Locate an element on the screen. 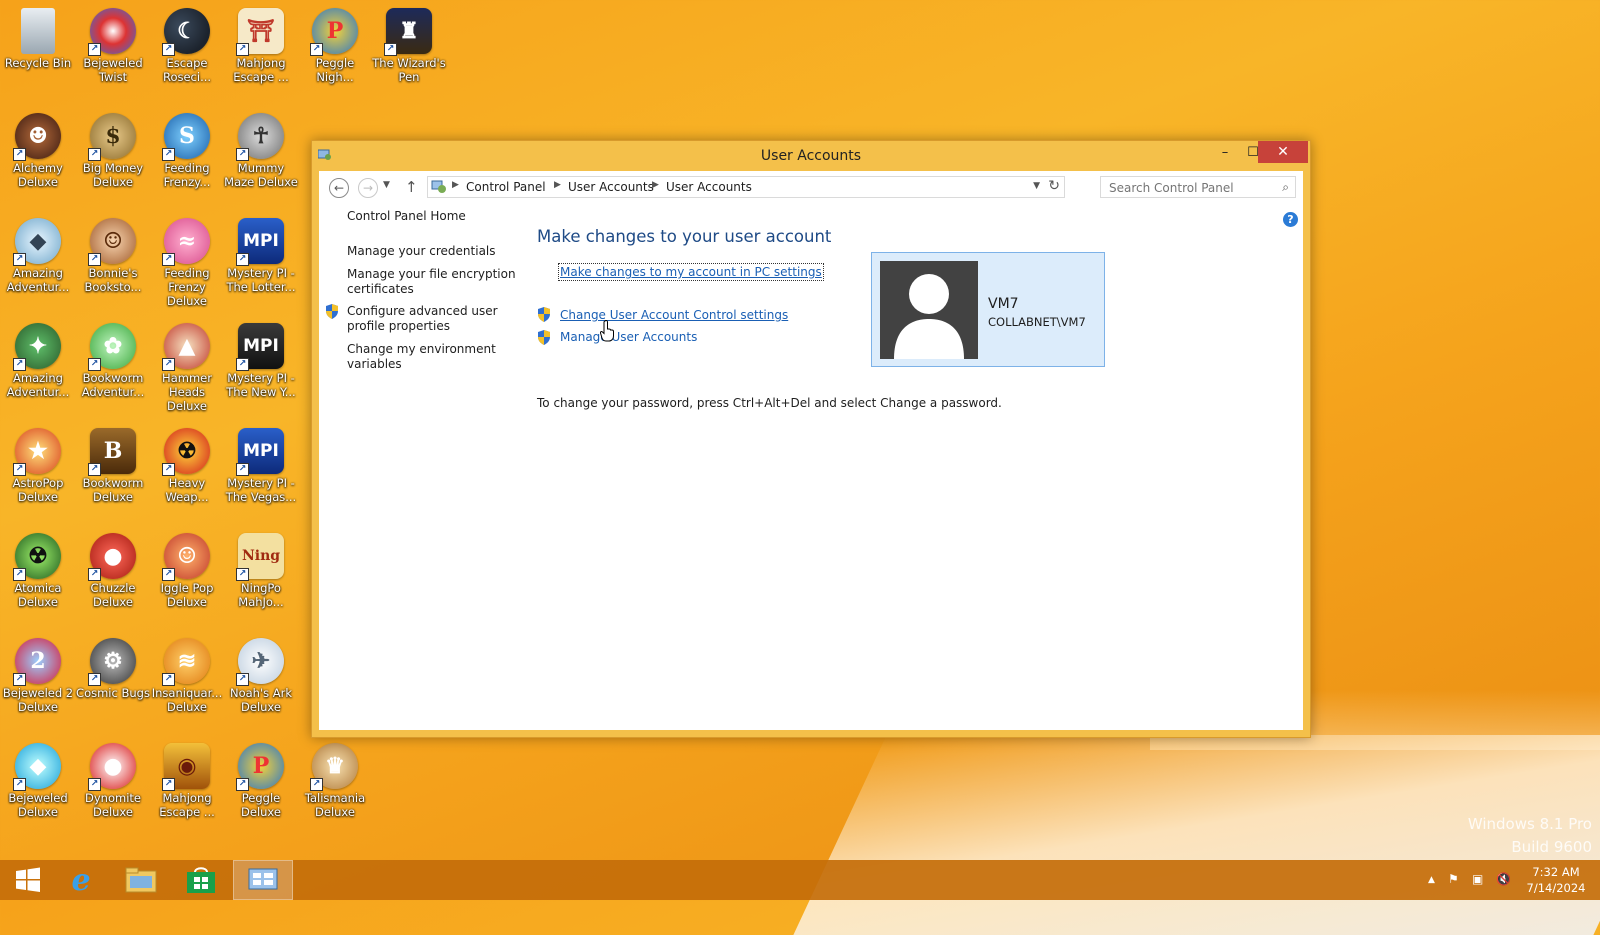 Image resolution: width=1600 pixels, height=935 pixels. desktop-icon-big-money: $ ↗ Big Money Deluxe is located at coordinates (113, 159).